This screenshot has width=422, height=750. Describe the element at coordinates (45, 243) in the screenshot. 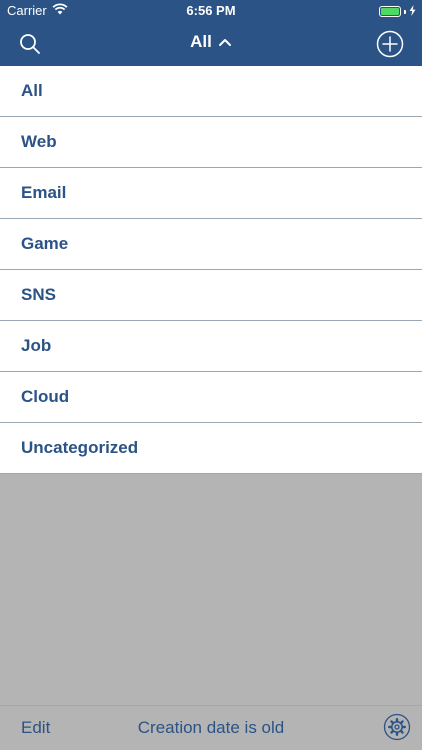

I see `category-label: Game` at that location.